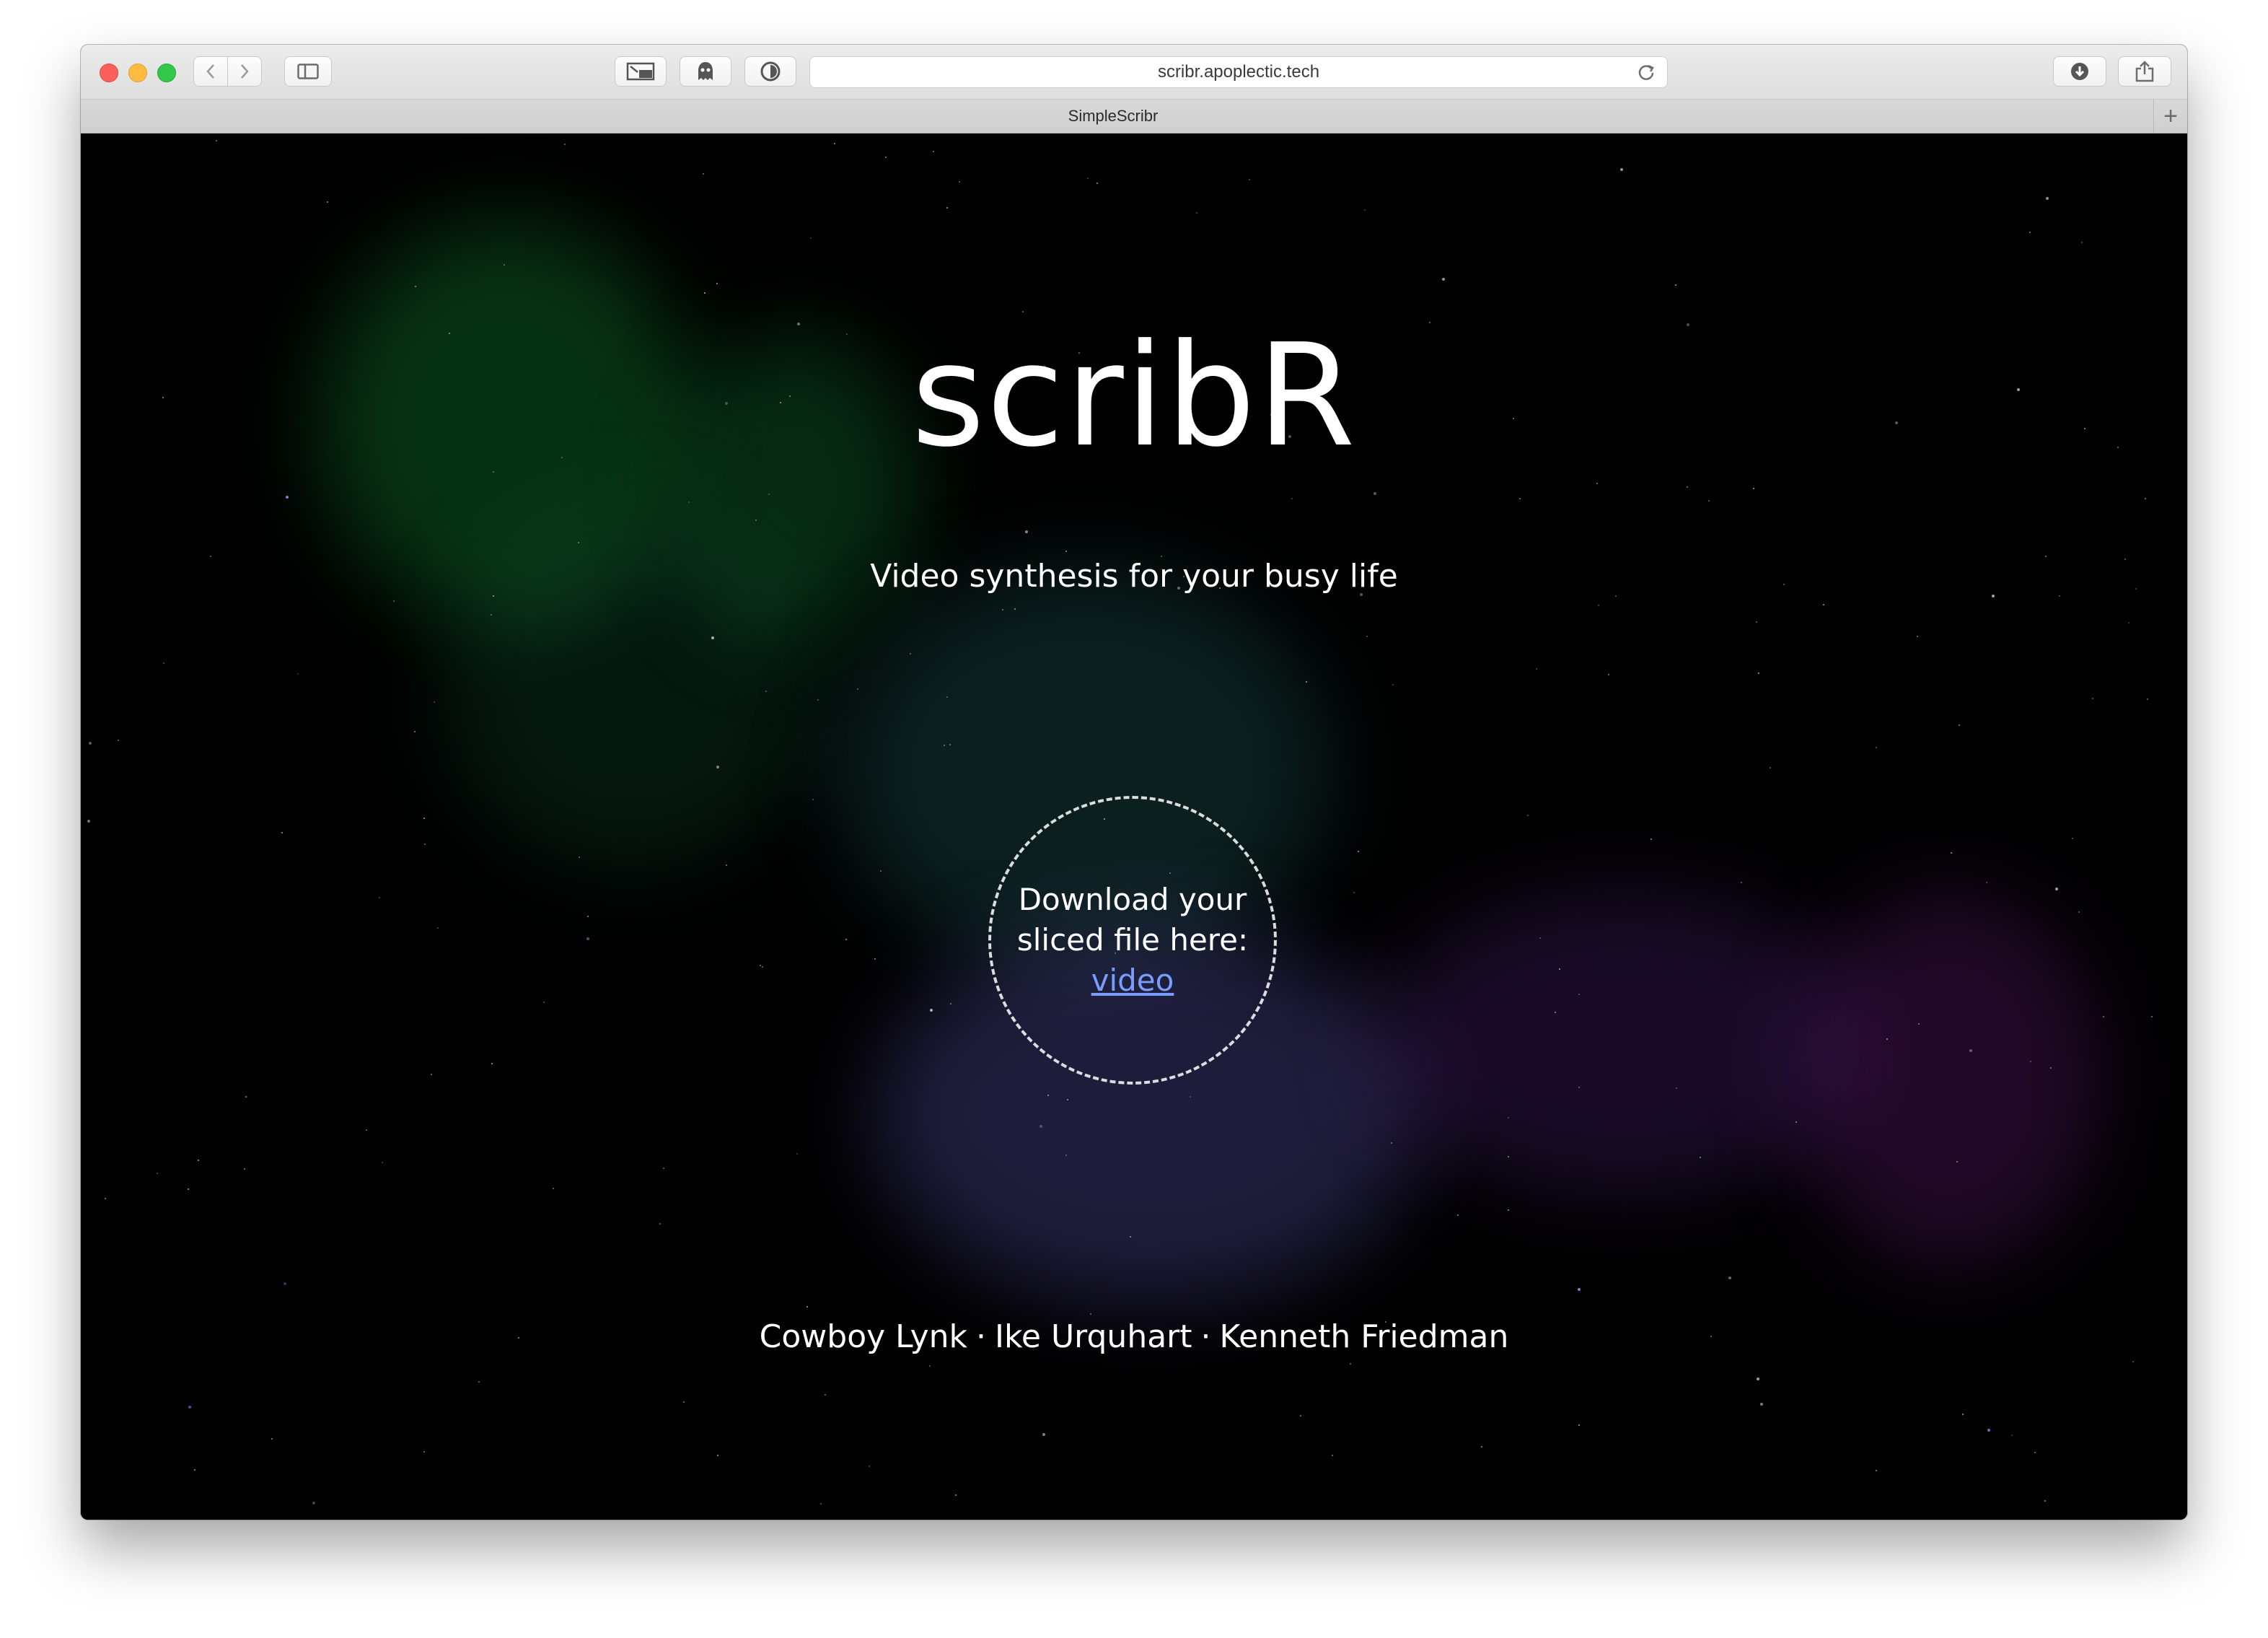  I want to click on address-bar: scribr.apoplectic.tech, so click(1238, 72).